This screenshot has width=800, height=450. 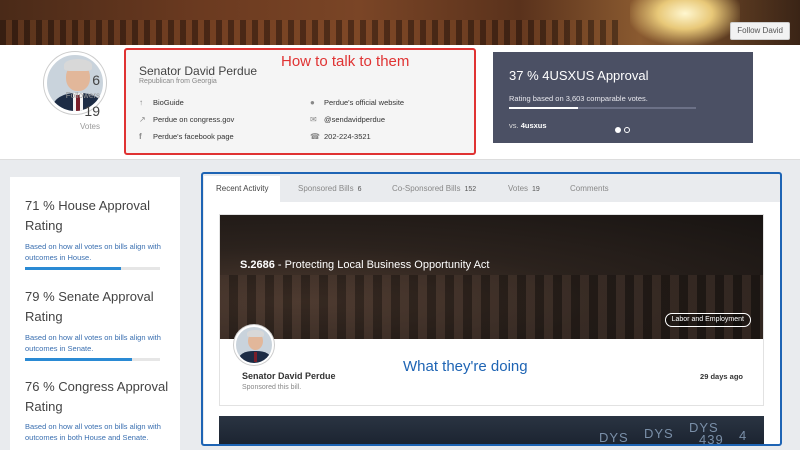 I want to click on facebook-label: Perdue's facebook page, so click(x=193, y=136).